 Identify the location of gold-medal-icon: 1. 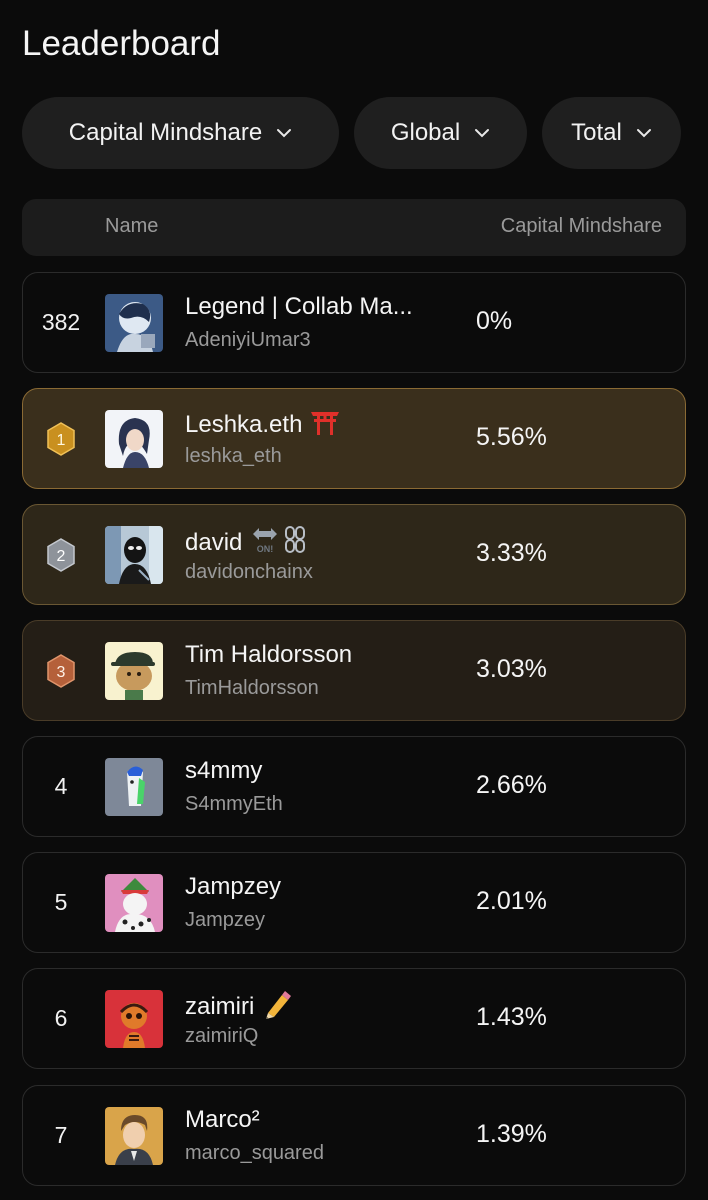
(61, 438).